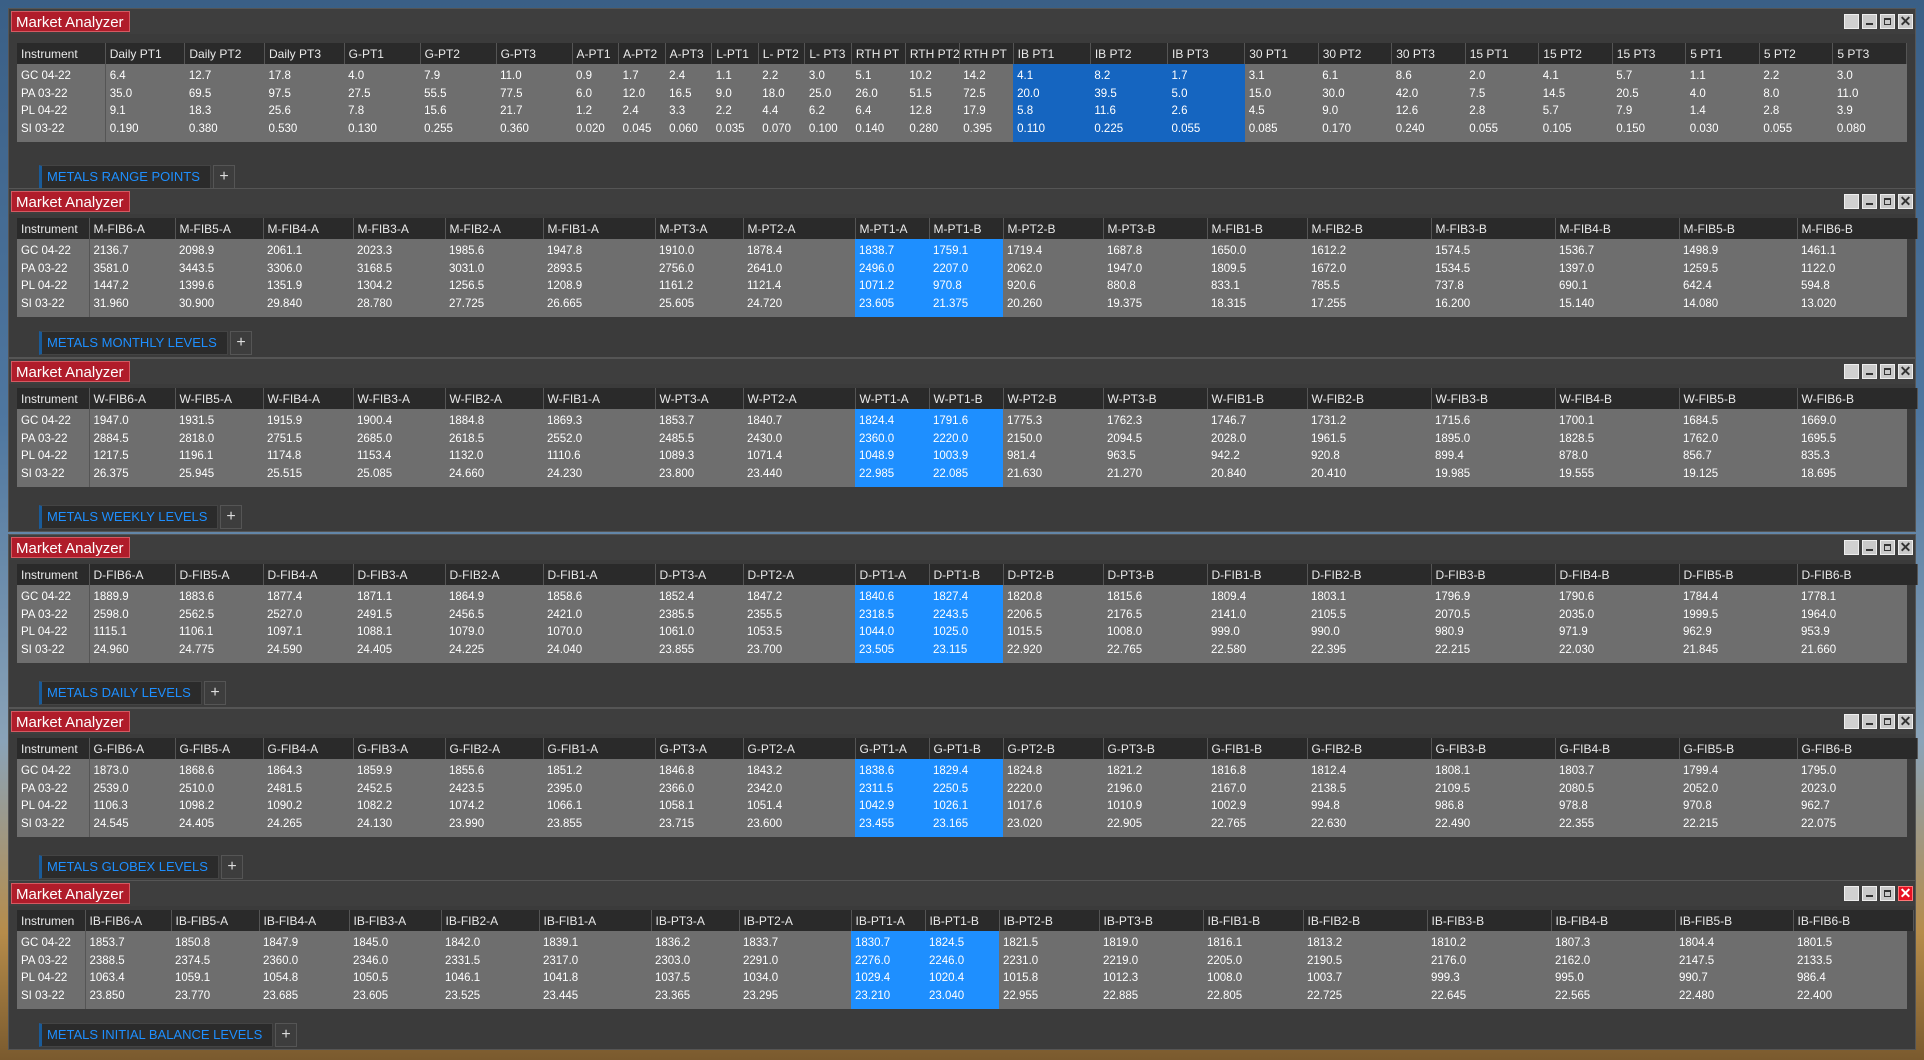 This screenshot has width=1924, height=1060. What do you see at coordinates (304, 999) in the screenshot?
I see `value-cell: 23.685` at bounding box center [304, 999].